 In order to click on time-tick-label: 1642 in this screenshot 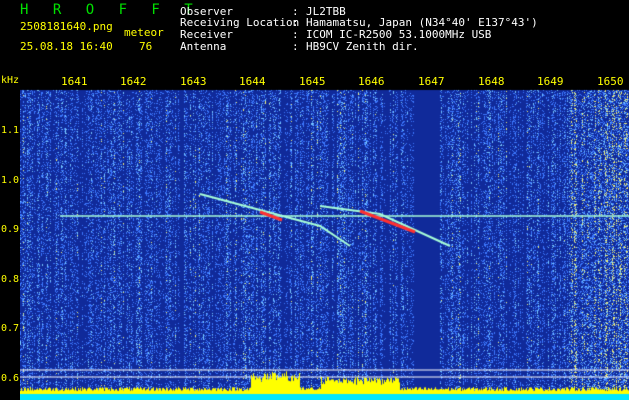, I will do `click(133, 81)`.